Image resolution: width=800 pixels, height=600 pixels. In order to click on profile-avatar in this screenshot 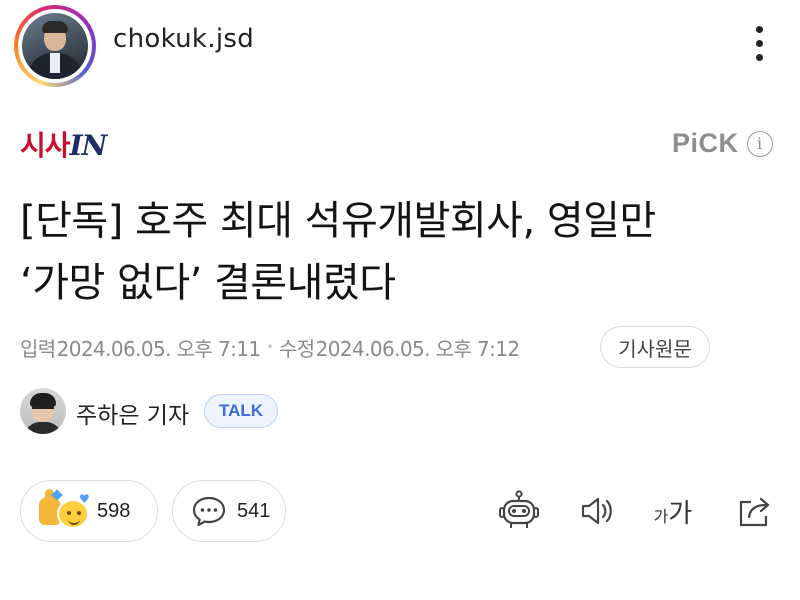, I will do `click(55, 46)`.